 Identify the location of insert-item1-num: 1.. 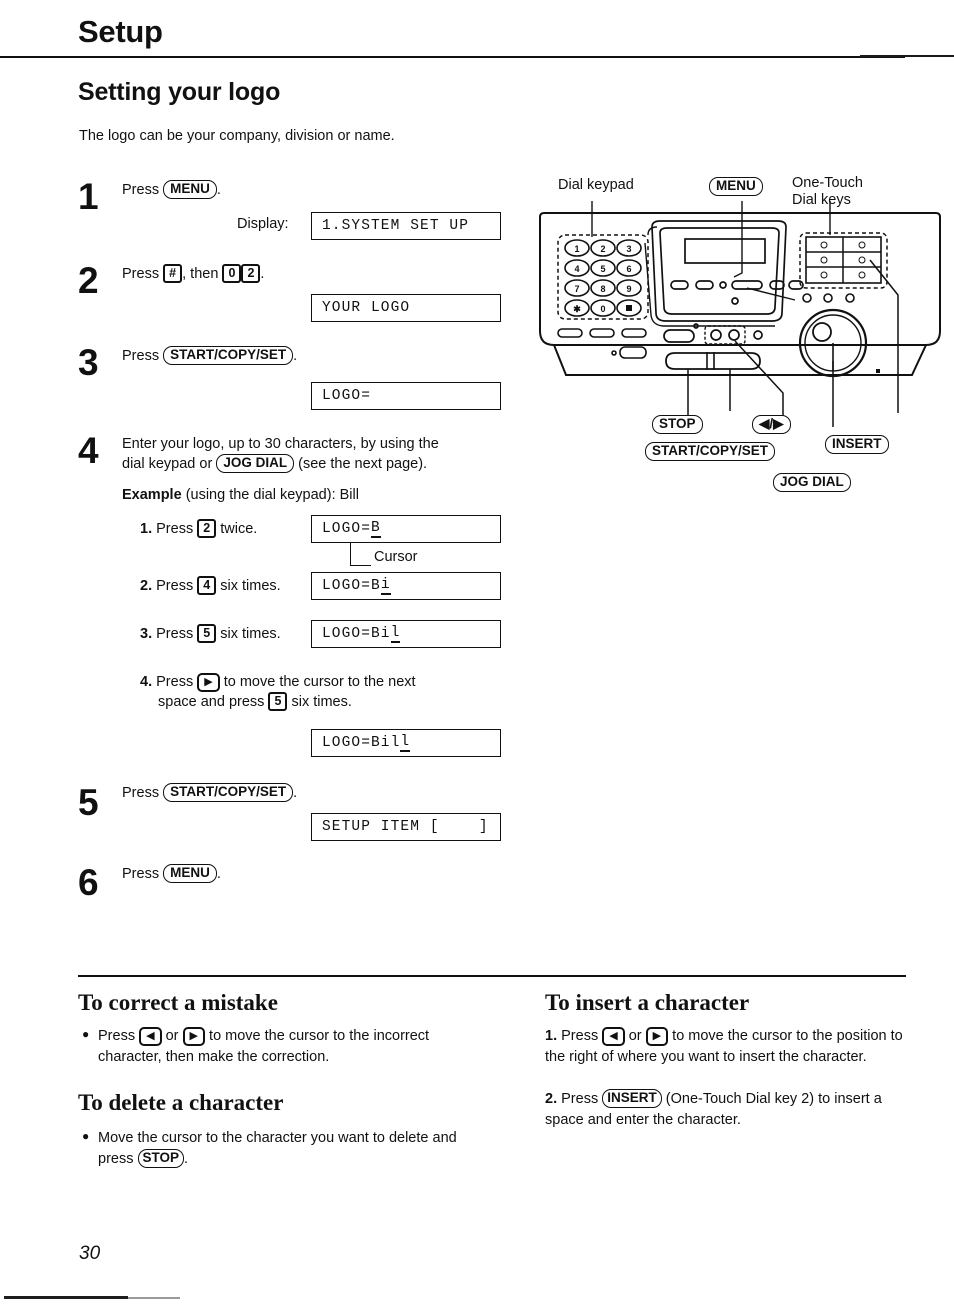
(551, 1036).